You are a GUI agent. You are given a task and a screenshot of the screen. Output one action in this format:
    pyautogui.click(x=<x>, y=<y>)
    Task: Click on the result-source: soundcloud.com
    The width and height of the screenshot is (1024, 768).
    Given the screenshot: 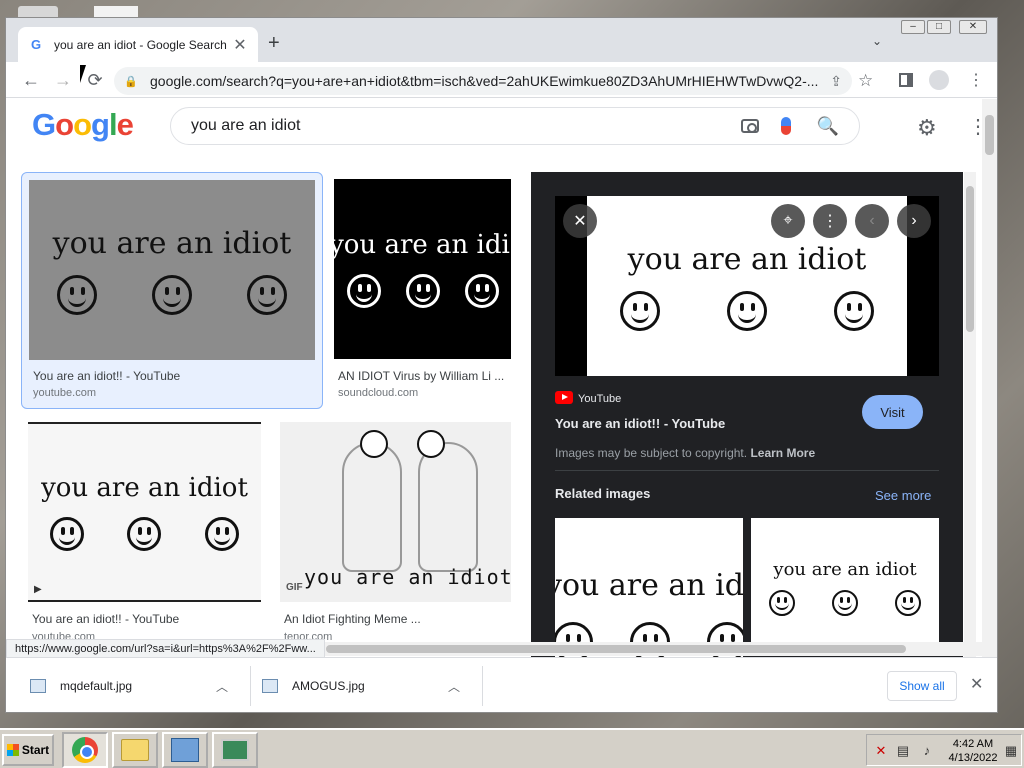 What is the action you would take?
    pyautogui.click(x=378, y=393)
    